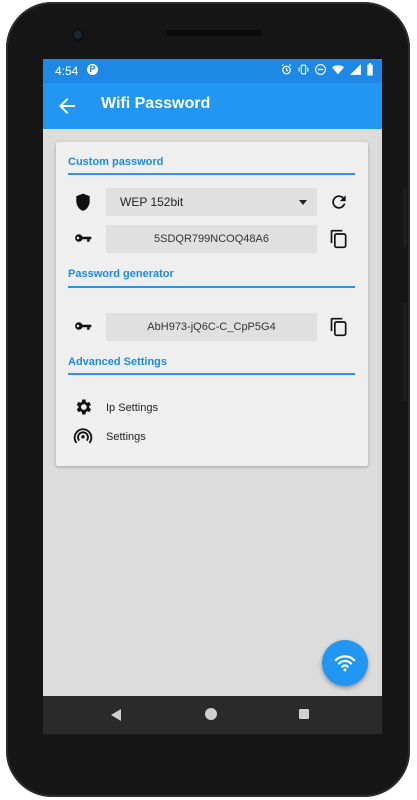 The height and width of the screenshot is (800, 417). I want to click on generated-password-field: AbH973-jQ6C-C_CpP5G4, so click(211, 327).